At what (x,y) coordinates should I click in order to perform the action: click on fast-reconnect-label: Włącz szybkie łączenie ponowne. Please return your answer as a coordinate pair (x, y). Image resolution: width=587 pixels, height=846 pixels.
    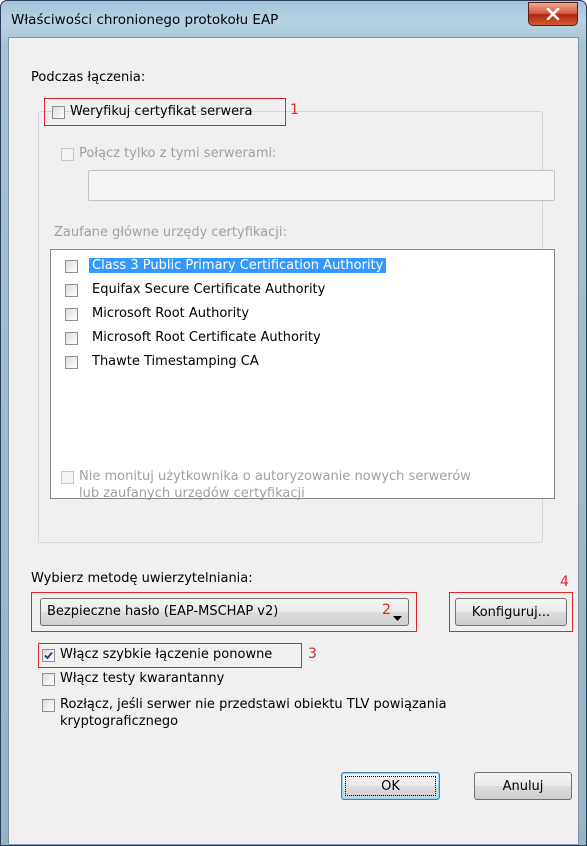
    Looking at the image, I should click on (166, 654).